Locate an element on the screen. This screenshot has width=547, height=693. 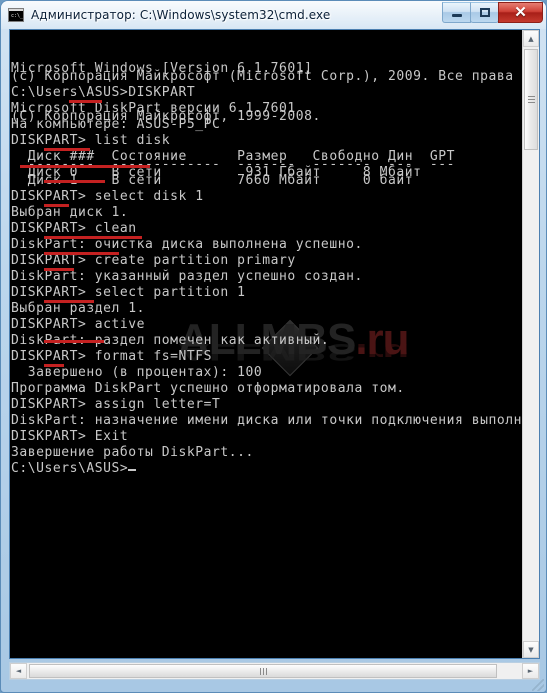
scroll-left-button: ◄ is located at coordinates (18, 671).